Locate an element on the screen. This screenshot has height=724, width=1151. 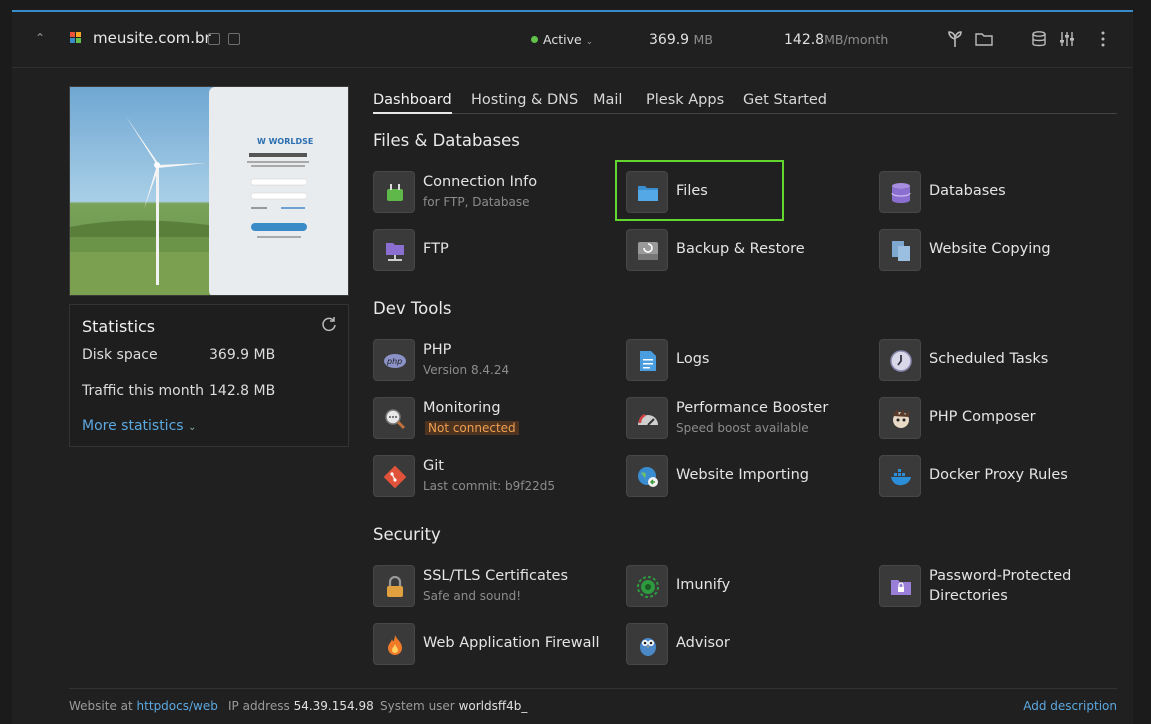
tool-imunify: Imunify is located at coordinates (726, 587).